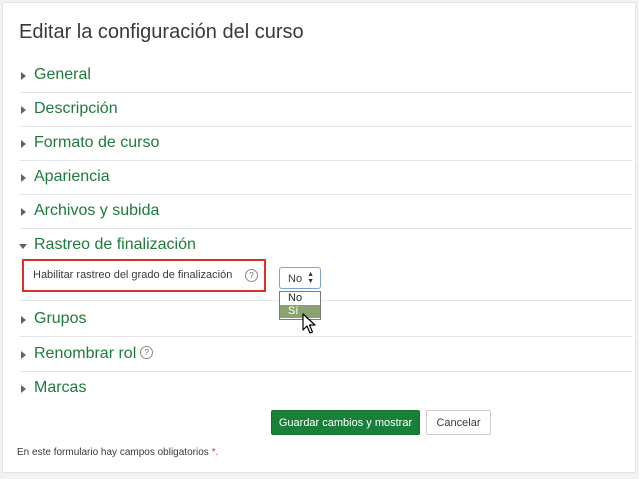 This screenshot has height=479, width=639. I want to click on section-descripcion: Descripción, so click(326, 110).